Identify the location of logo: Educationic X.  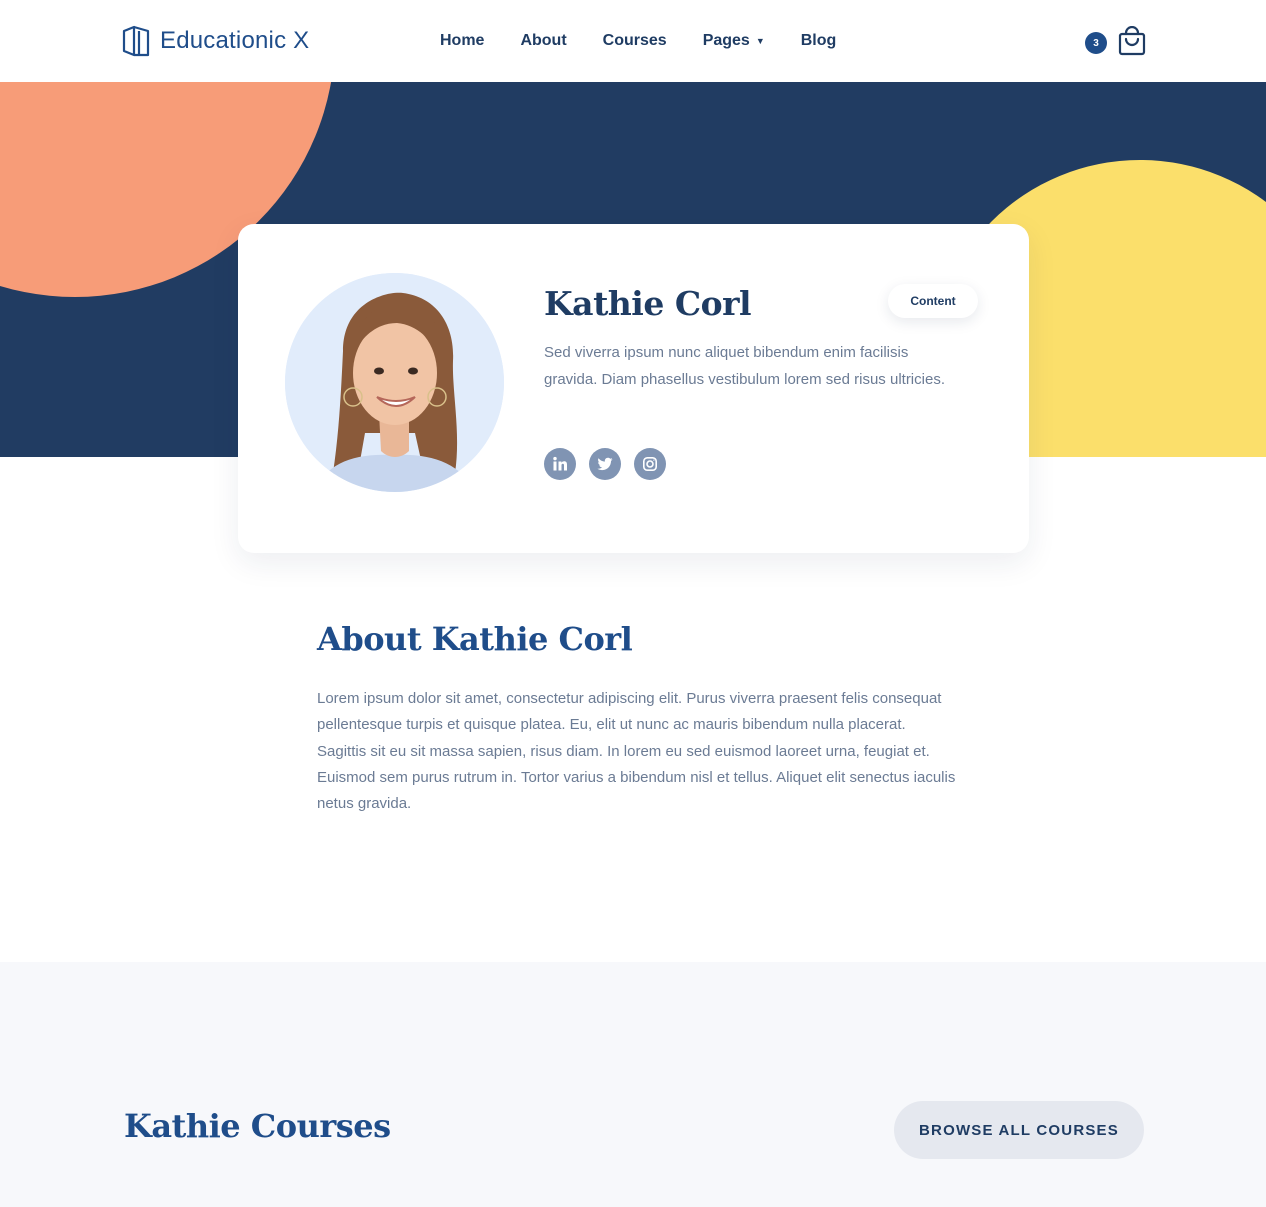
(215, 41).